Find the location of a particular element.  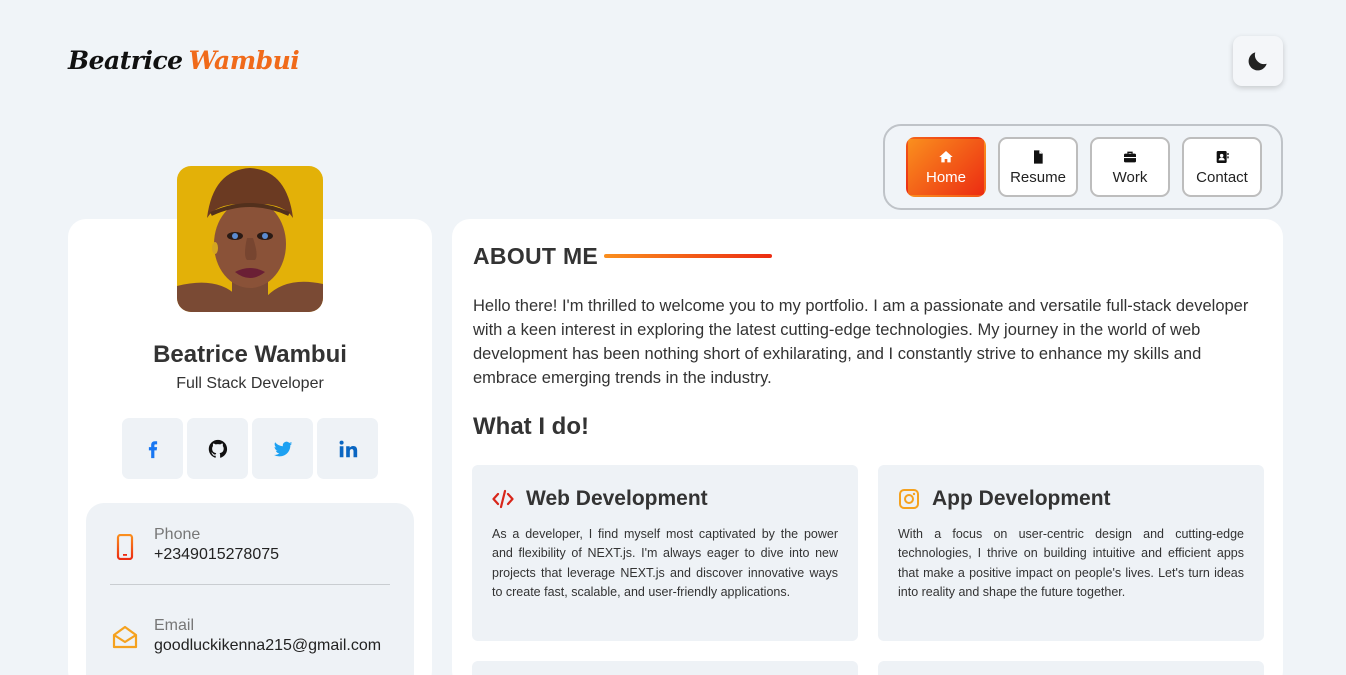

facebook-link is located at coordinates (152, 448).